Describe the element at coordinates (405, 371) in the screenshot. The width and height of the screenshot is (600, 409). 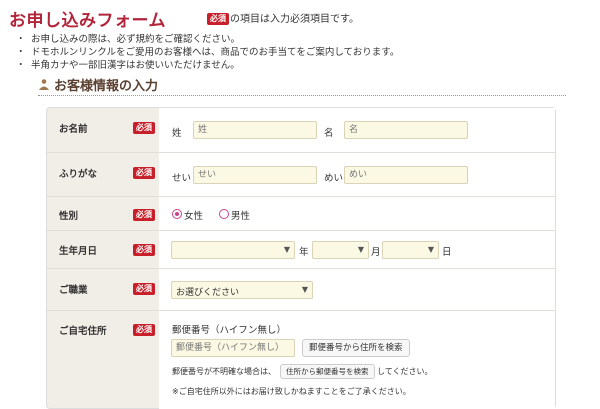
I see `postal-unknown-suffix: してください。` at that location.